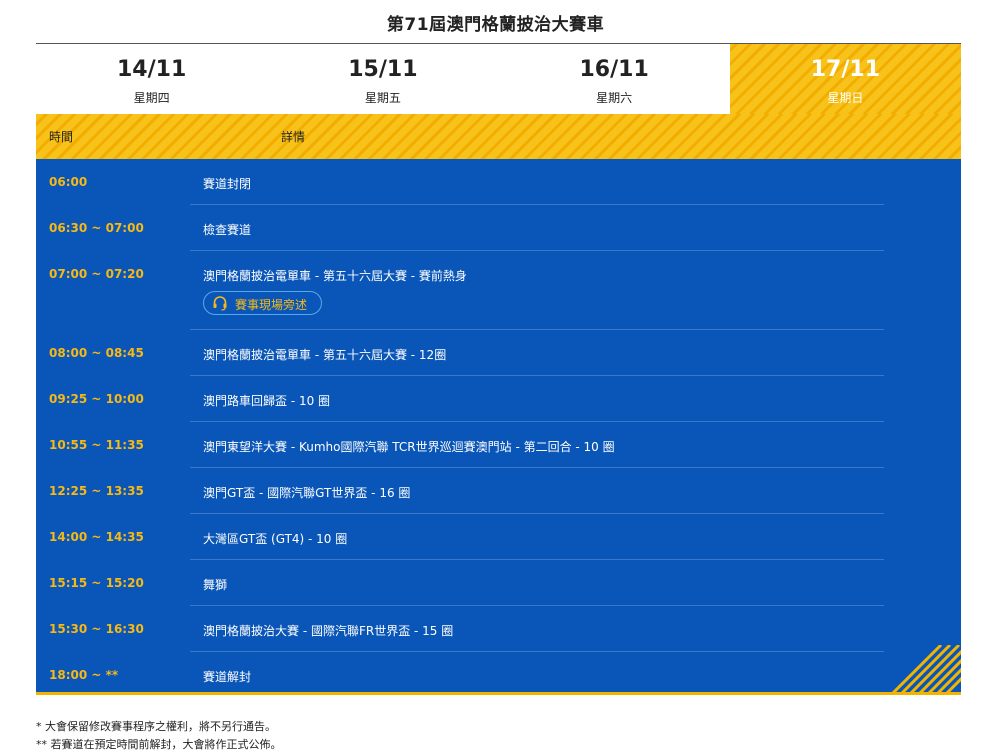 The width and height of the screenshot is (991, 756). I want to click on table-row: 15:15 ~ 15:20 舞獅, so click(498, 583).